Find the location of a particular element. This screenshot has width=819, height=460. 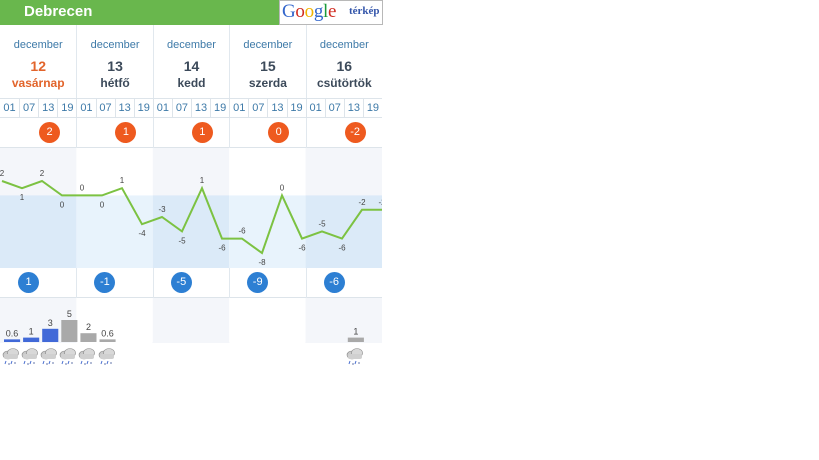

max-temp-row: 2 1 1 0 -2 is located at coordinates (191, 133).